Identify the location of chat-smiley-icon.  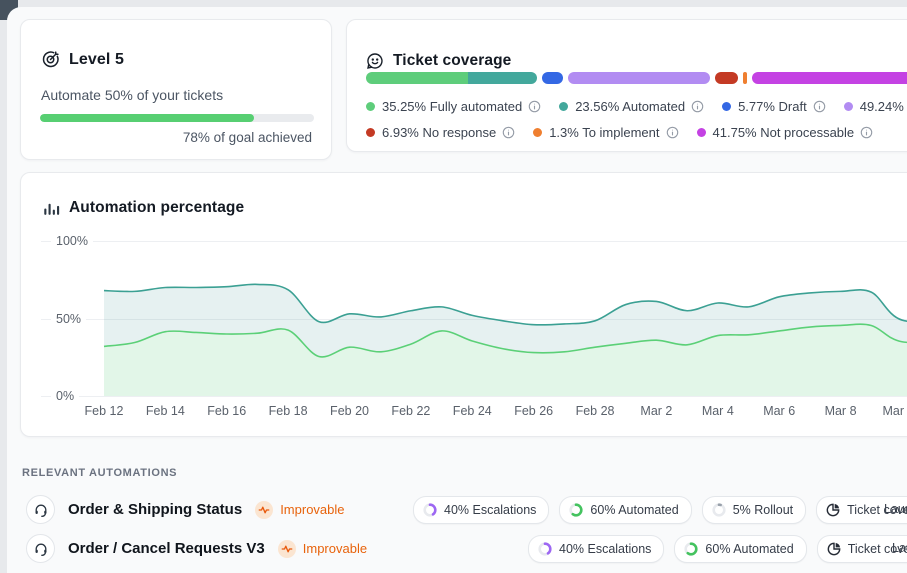
(375, 61).